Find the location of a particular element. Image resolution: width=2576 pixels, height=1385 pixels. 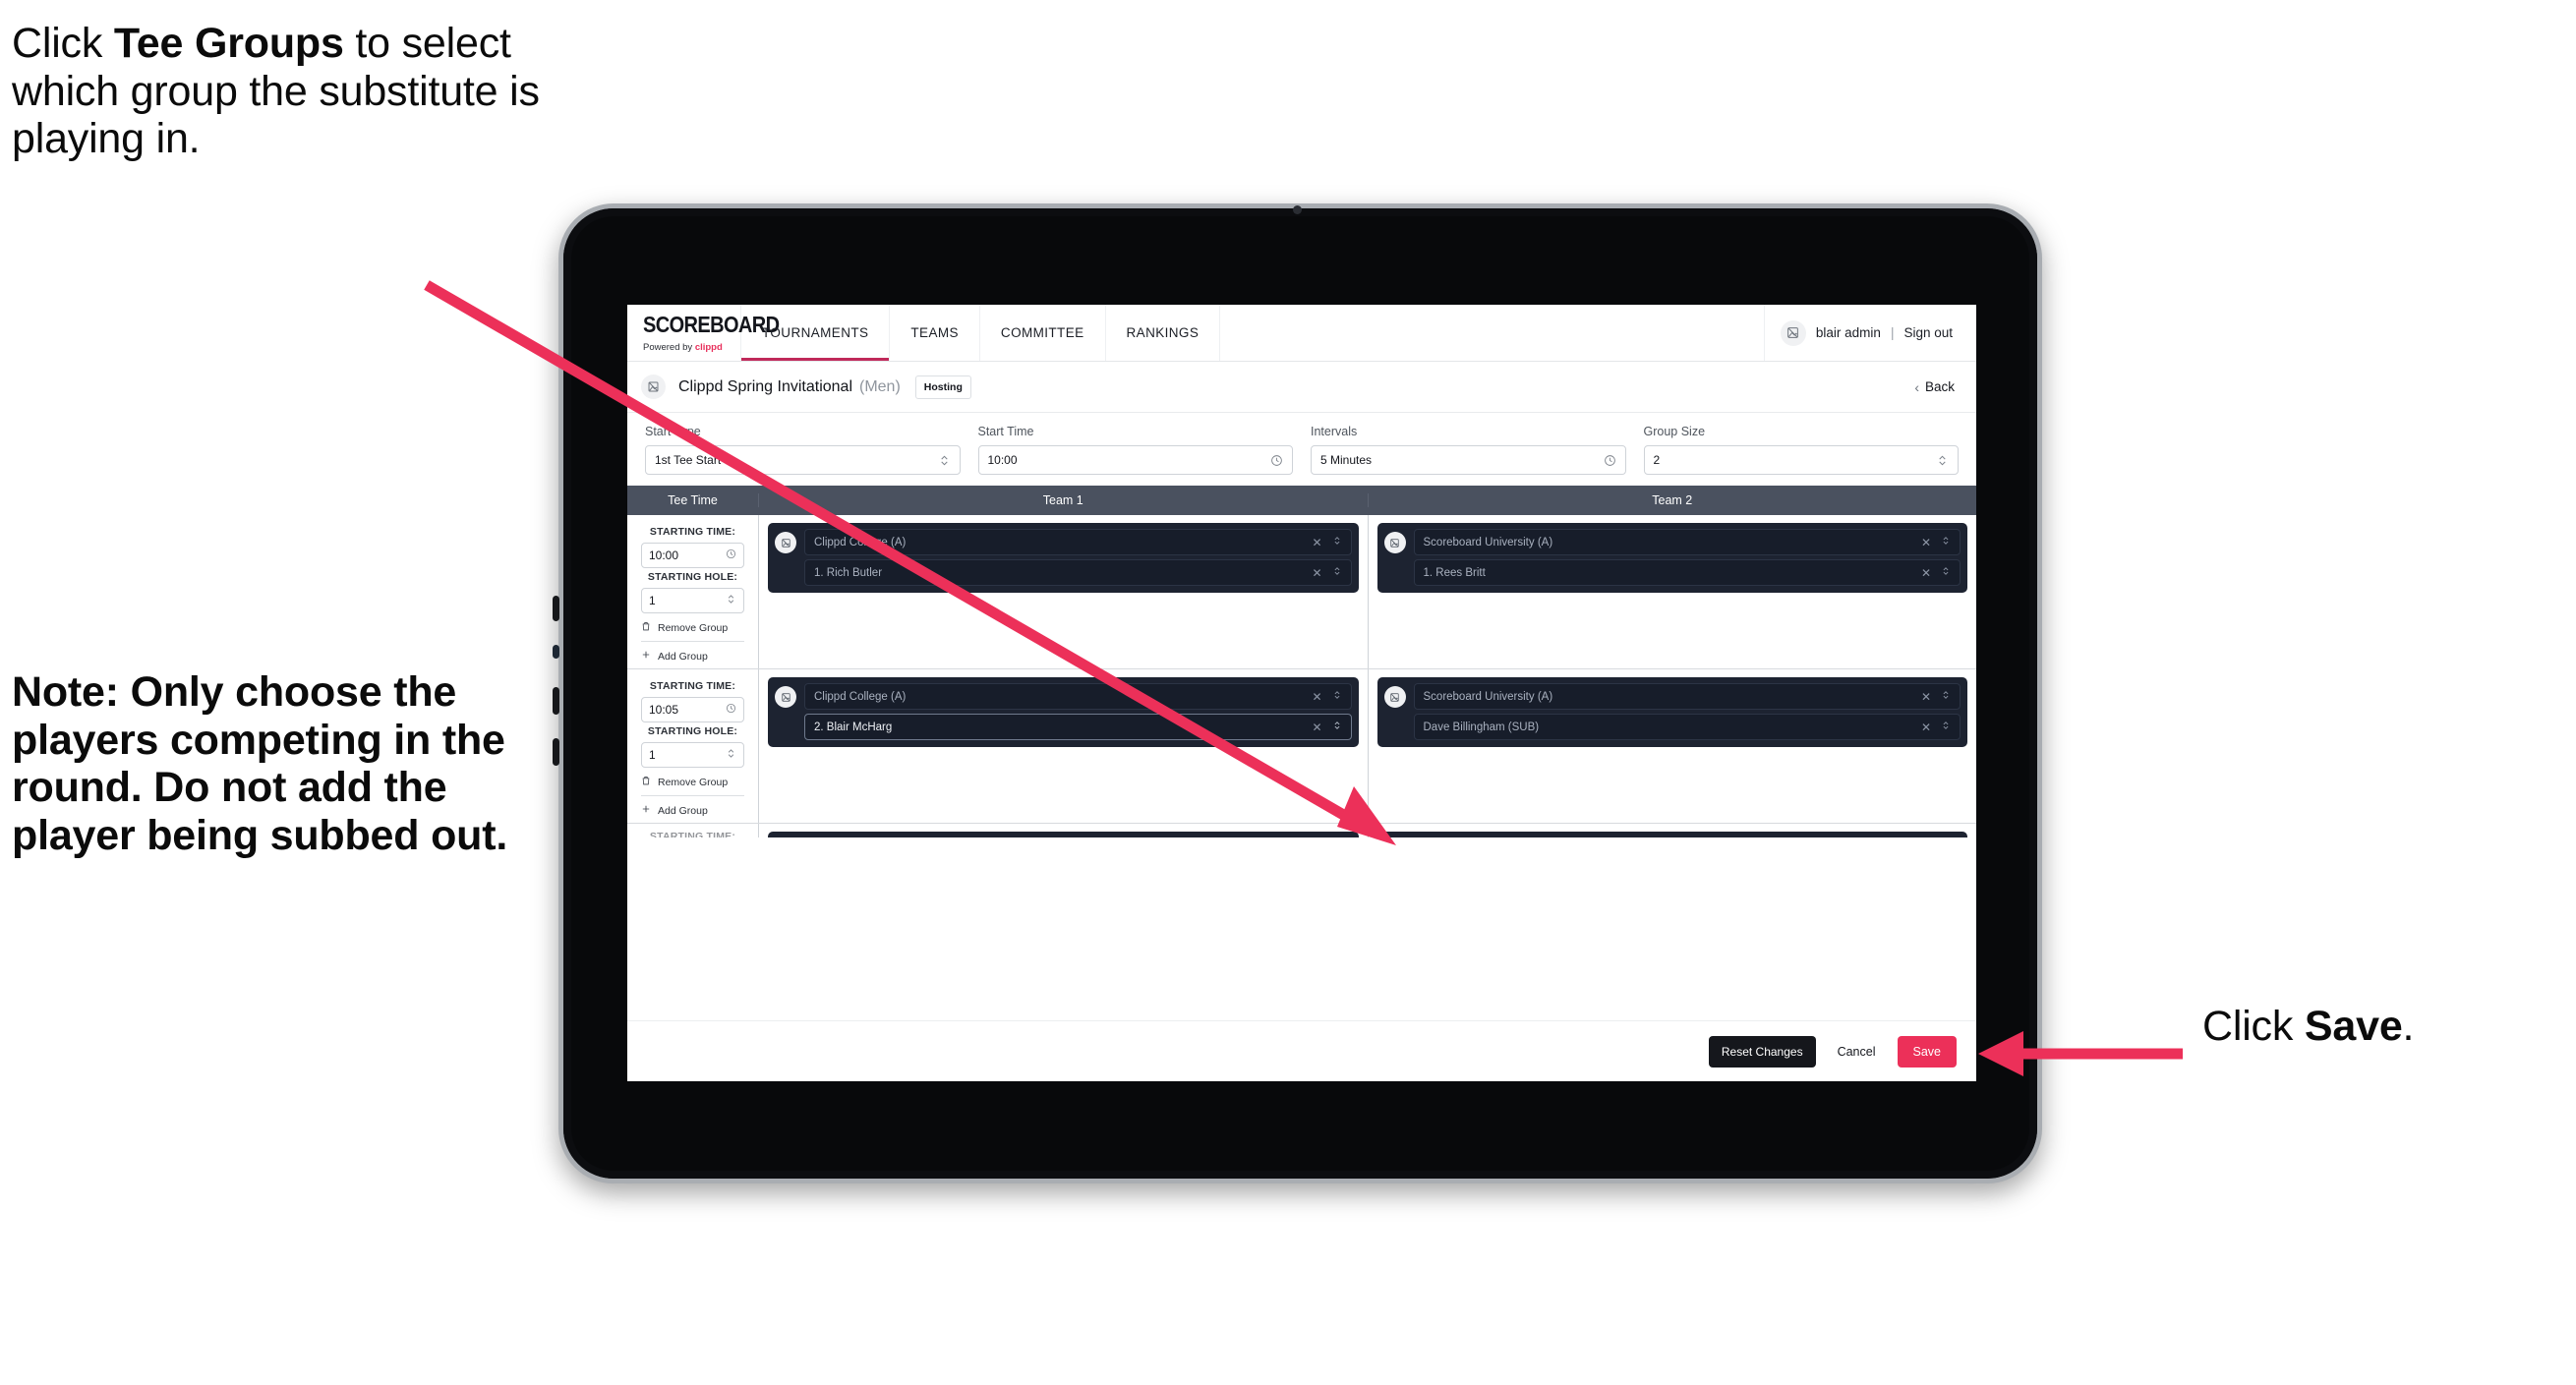

column-header-team-1: Team 1 is located at coordinates (1064, 500).